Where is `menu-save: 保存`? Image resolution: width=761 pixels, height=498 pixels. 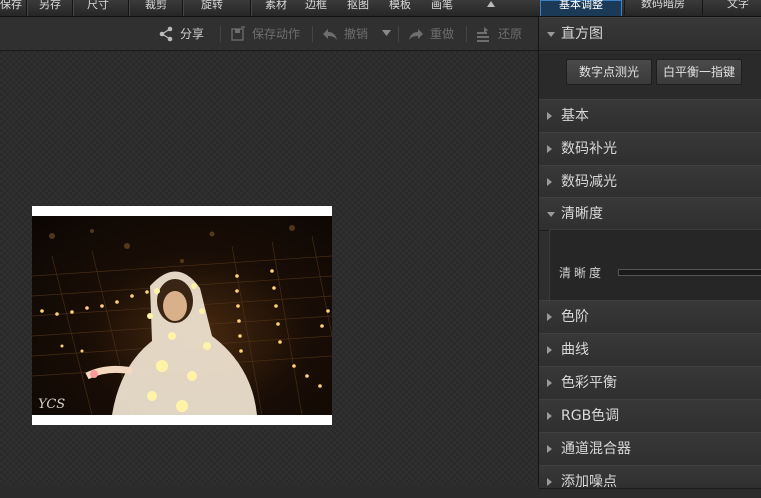 menu-save: 保存 is located at coordinates (11, 7).